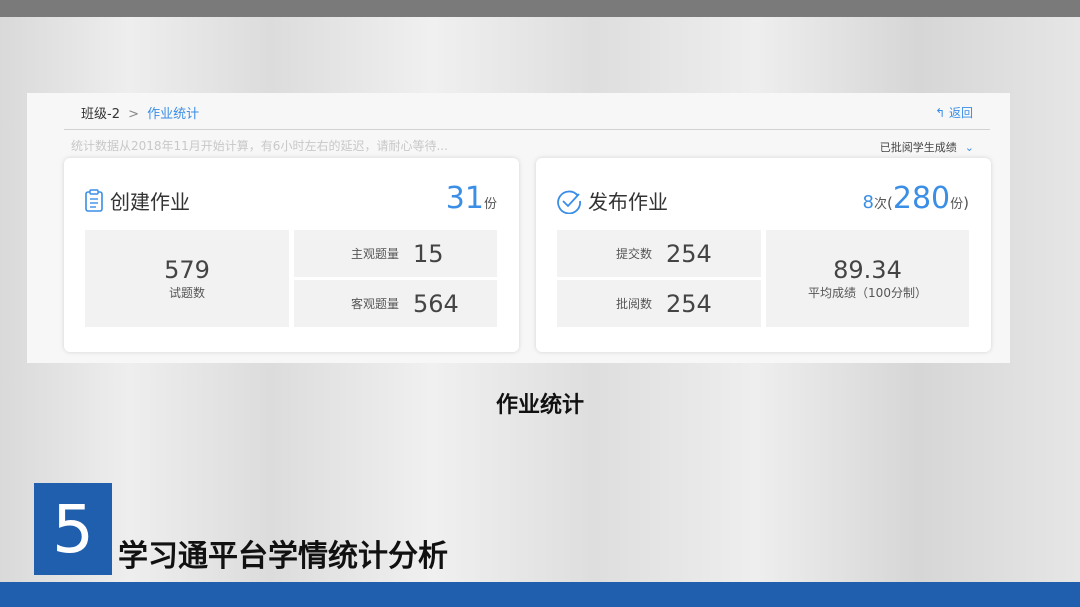  Describe the element at coordinates (374, 254) in the screenshot. I see `subjective-label: 主观题量` at that location.